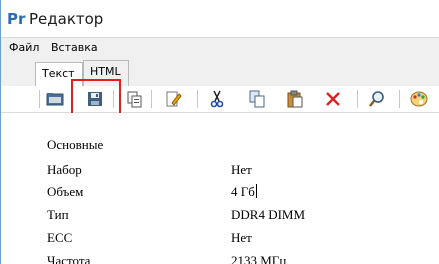 This screenshot has width=439, height=264. Describe the element at coordinates (66, 19) in the screenshot. I see `window-title: Редактор` at that location.